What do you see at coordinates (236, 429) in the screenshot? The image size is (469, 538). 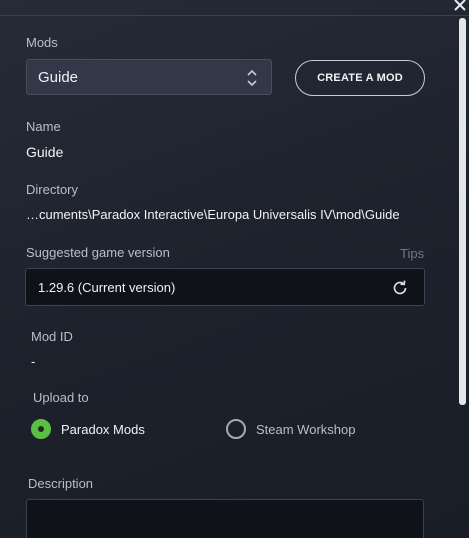 I see `radio-steam-workshop` at bounding box center [236, 429].